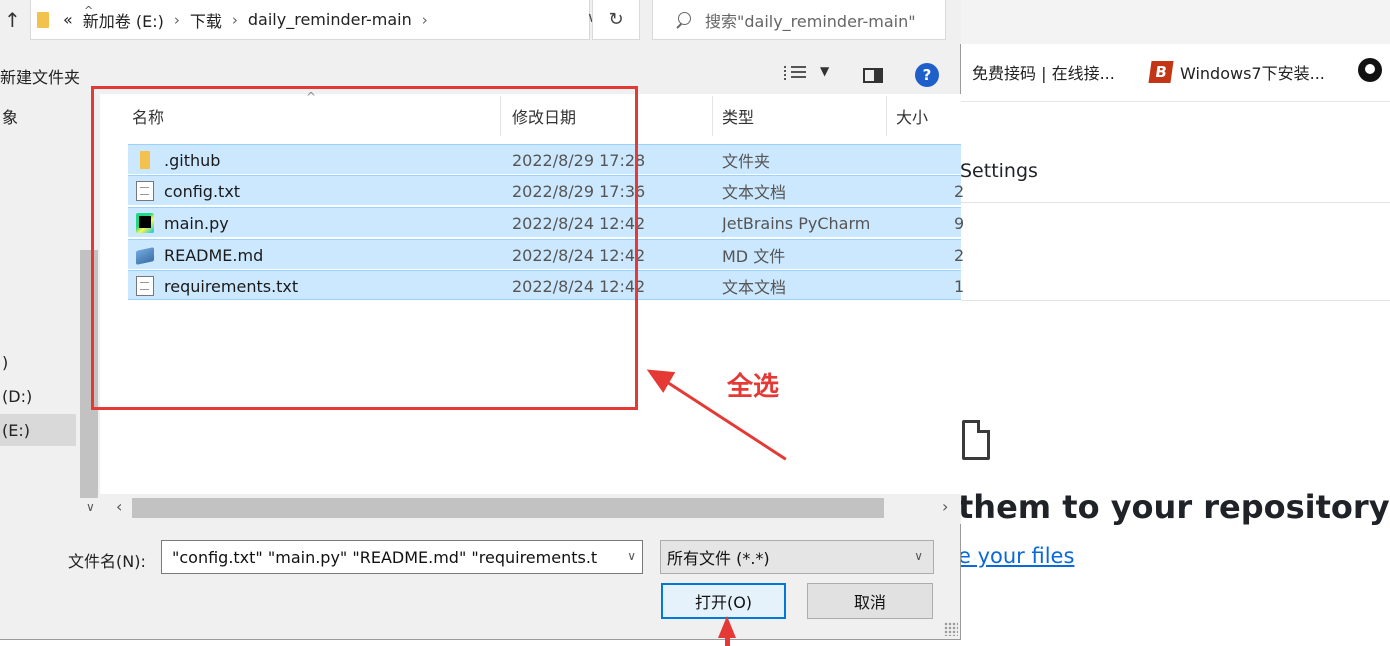 The width and height of the screenshot is (1390, 646). Describe the element at coordinates (68, 19) in the screenshot. I see `breadcrumb-overflow: «` at that location.